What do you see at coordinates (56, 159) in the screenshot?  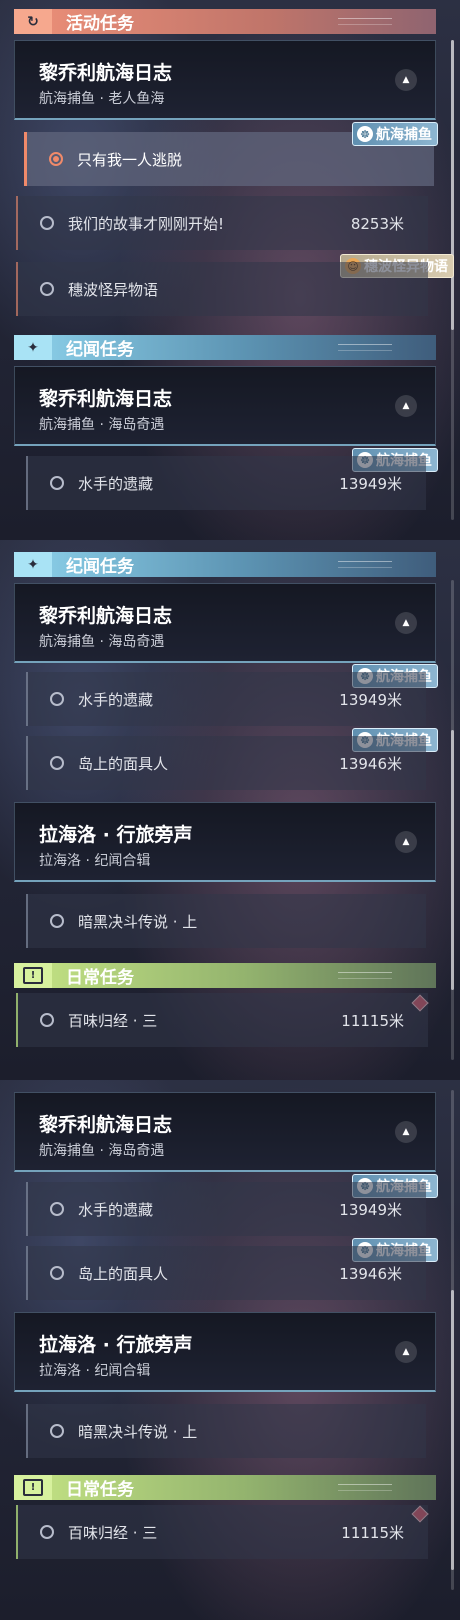 I see `radio-selected-icon` at bounding box center [56, 159].